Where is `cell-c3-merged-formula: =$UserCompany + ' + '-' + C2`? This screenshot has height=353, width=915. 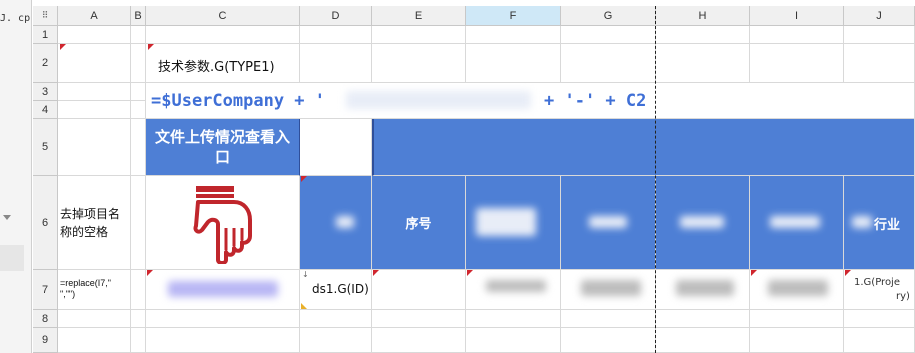 cell-c3-merged-formula: =$UserCompany + ' + '-' + C2 is located at coordinates (530, 101).